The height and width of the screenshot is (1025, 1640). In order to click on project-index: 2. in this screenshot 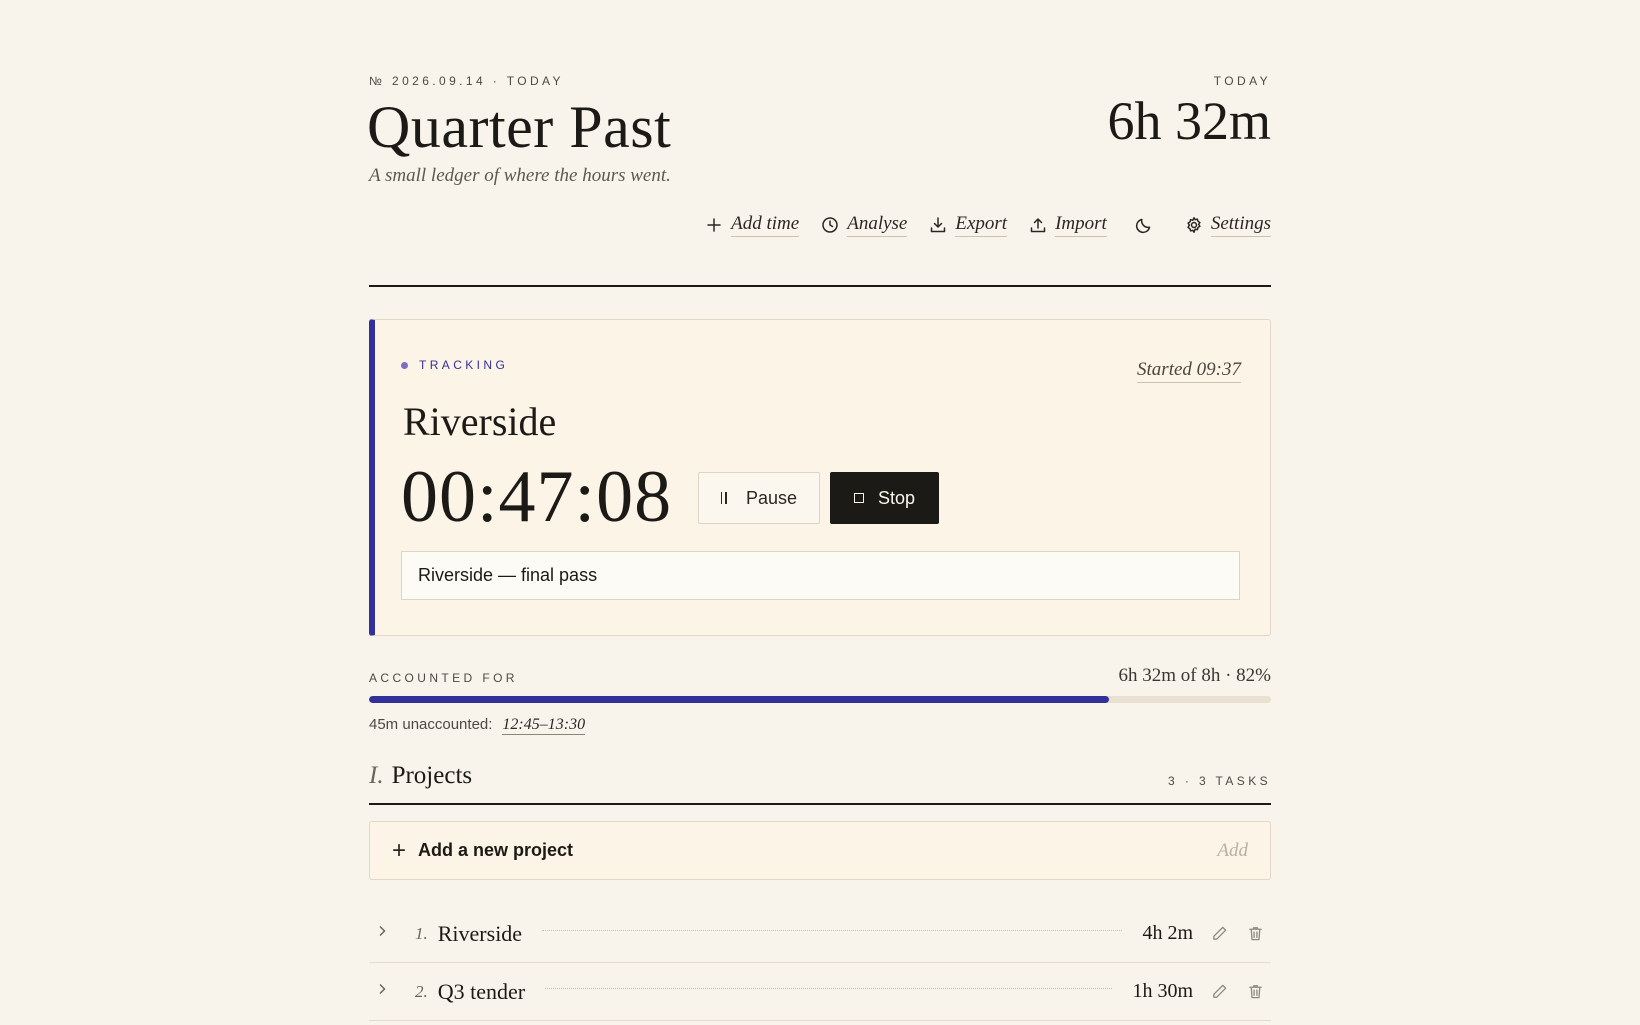, I will do `click(421, 991)`.